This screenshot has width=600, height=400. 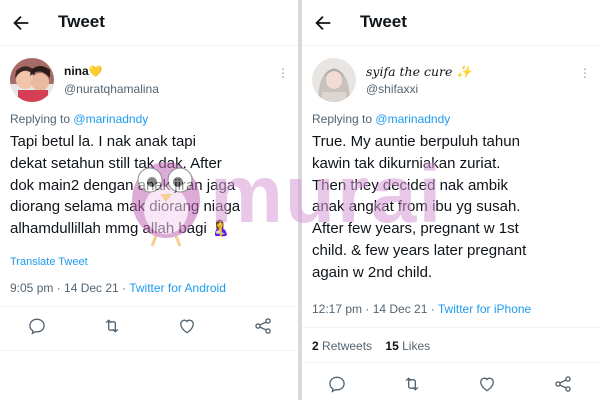 What do you see at coordinates (416, 207) in the screenshot?
I see `tweet-text-line: anak angkat from ibu yg susah.` at bounding box center [416, 207].